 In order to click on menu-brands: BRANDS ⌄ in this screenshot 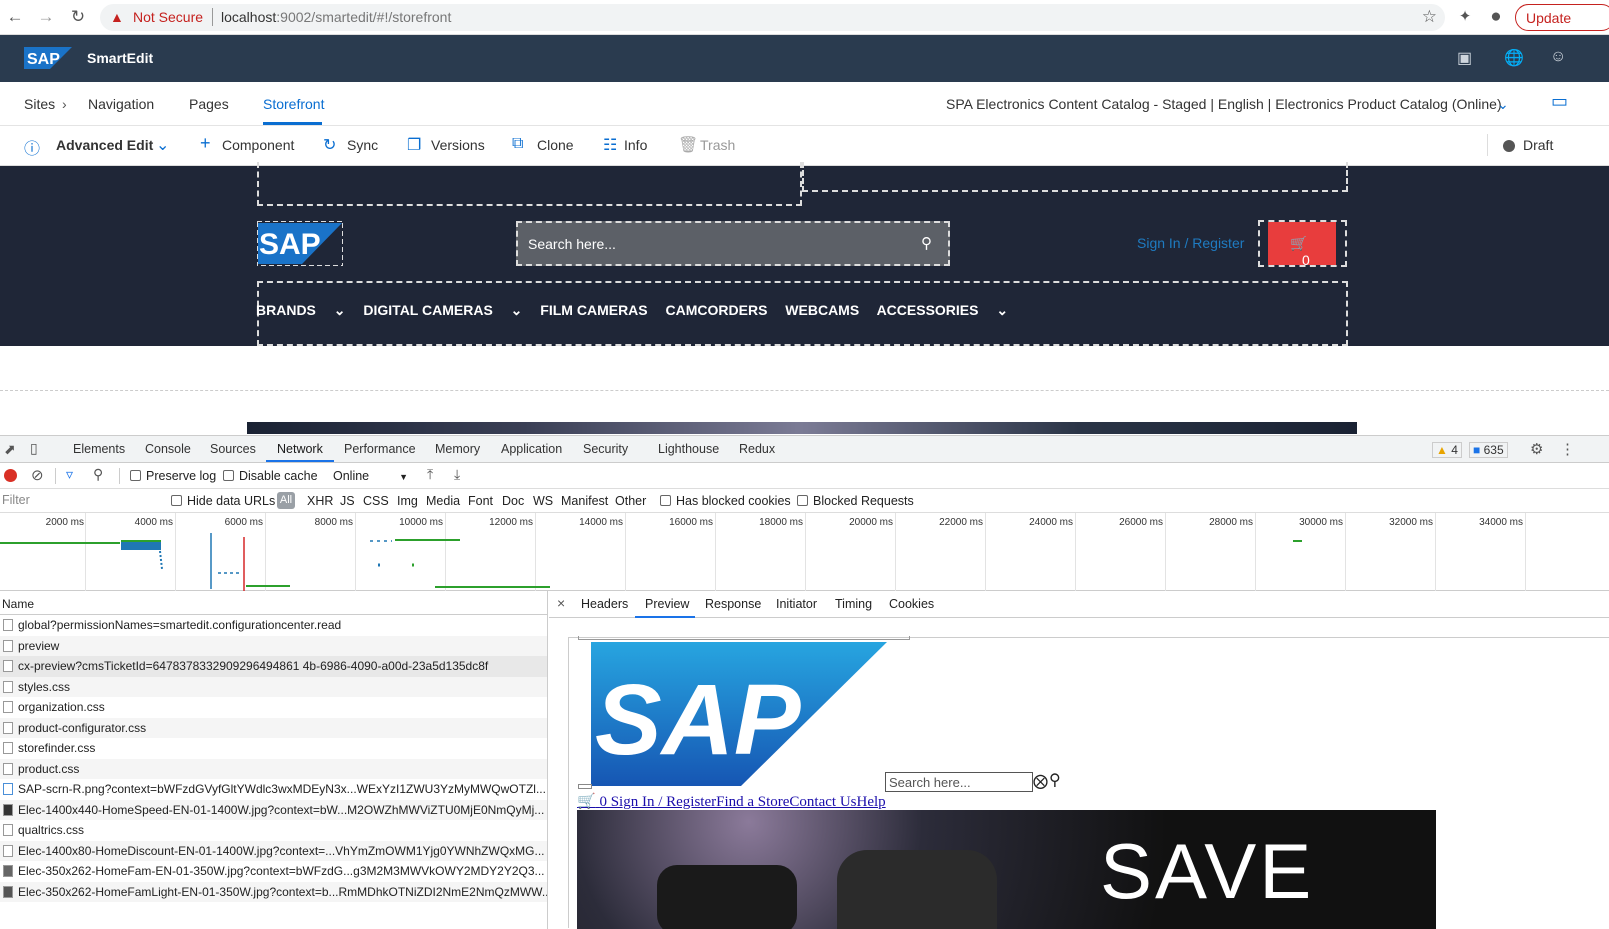, I will do `click(301, 310)`.